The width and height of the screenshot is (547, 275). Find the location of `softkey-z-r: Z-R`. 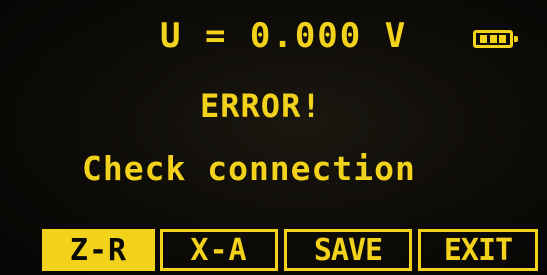

softkey-z-r: Z-R is located at coordinates (98, 250).